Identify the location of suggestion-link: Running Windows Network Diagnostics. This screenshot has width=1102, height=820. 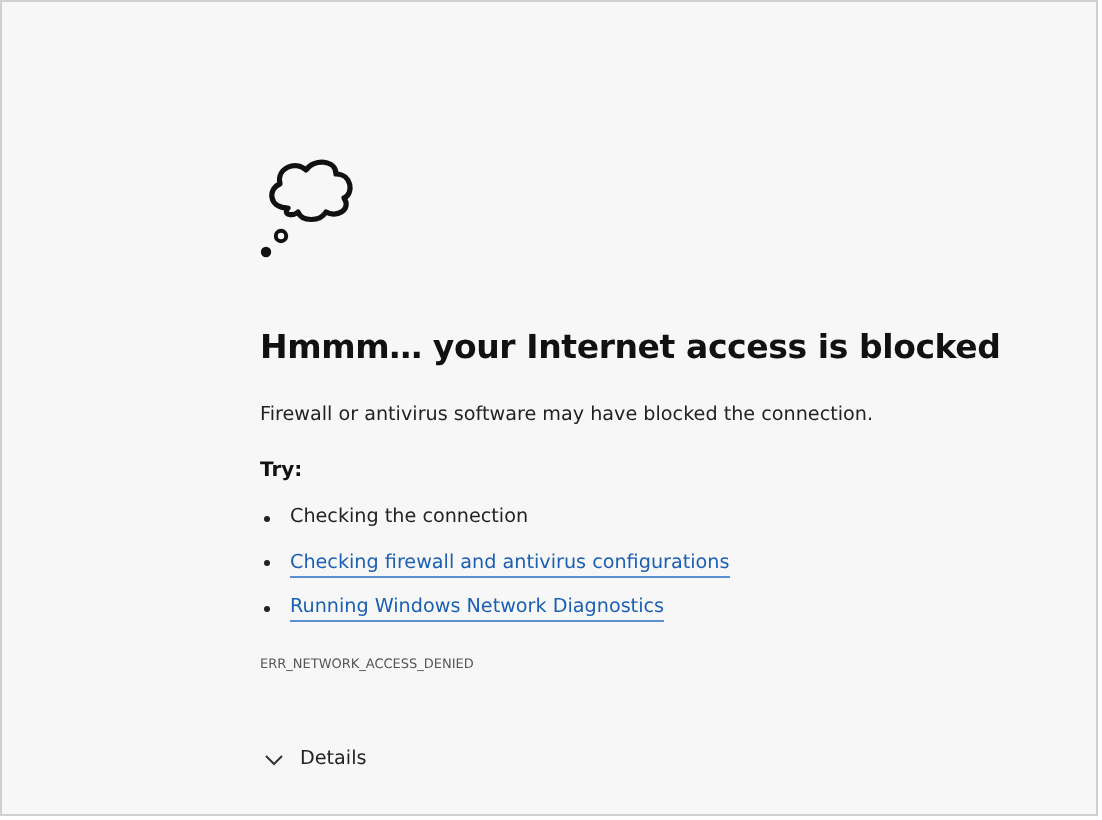
(477, 608).